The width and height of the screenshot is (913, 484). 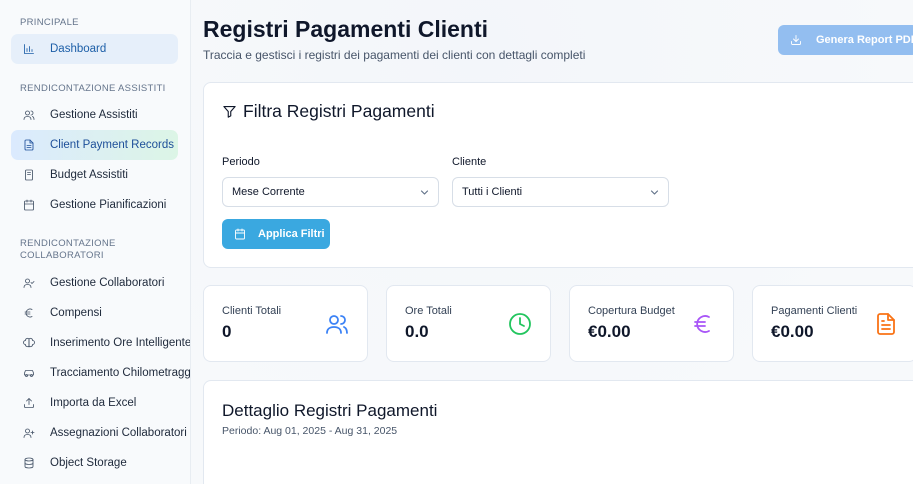 What do you see at coordinates (227, 331) in the screenshot?
I see `stat-value: 0` at bounding box center [227, 331].